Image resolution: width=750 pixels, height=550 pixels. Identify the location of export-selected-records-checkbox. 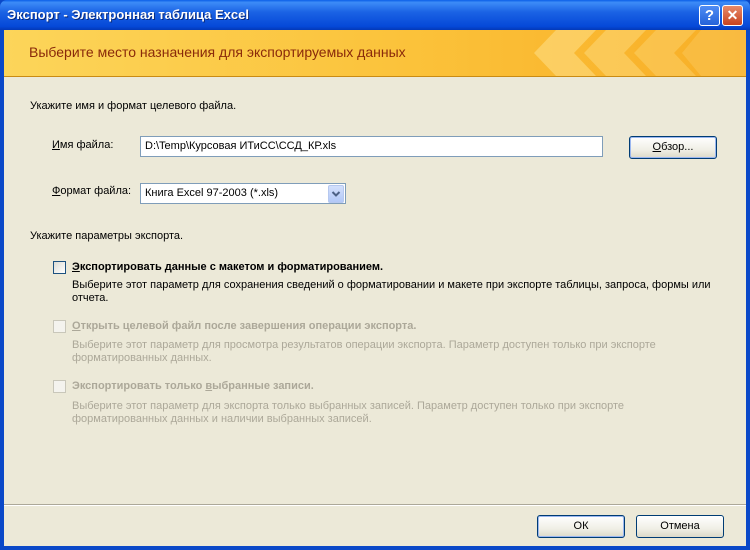
(59, 386).